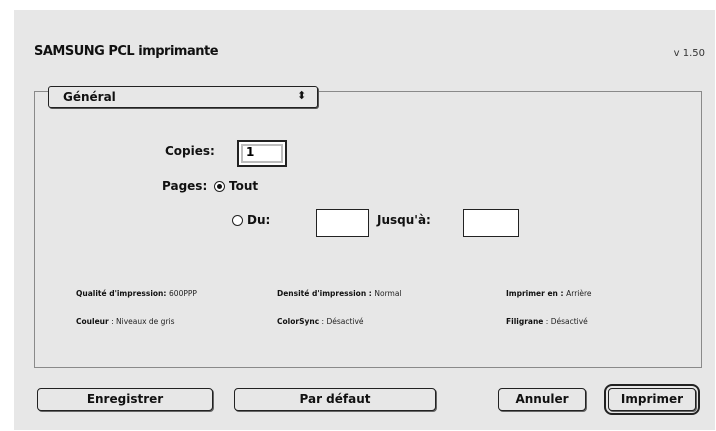 The width and height of the screenshot is (716, 431). I want to click on copies-input: 1, so click(262, 153).